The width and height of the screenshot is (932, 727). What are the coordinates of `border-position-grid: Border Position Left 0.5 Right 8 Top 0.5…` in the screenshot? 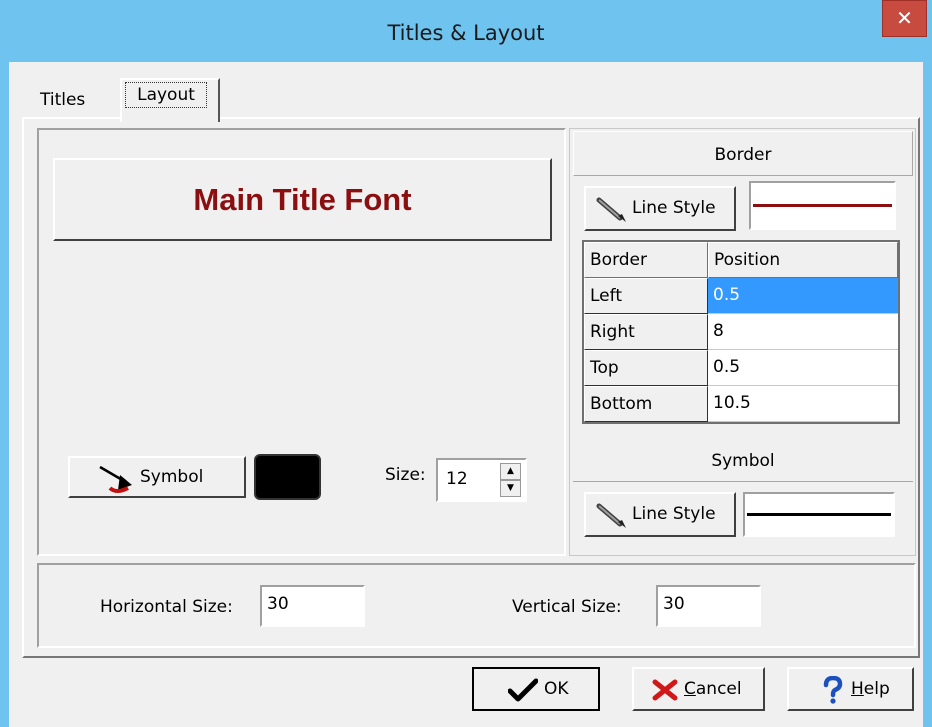 It's located at (741, 332).